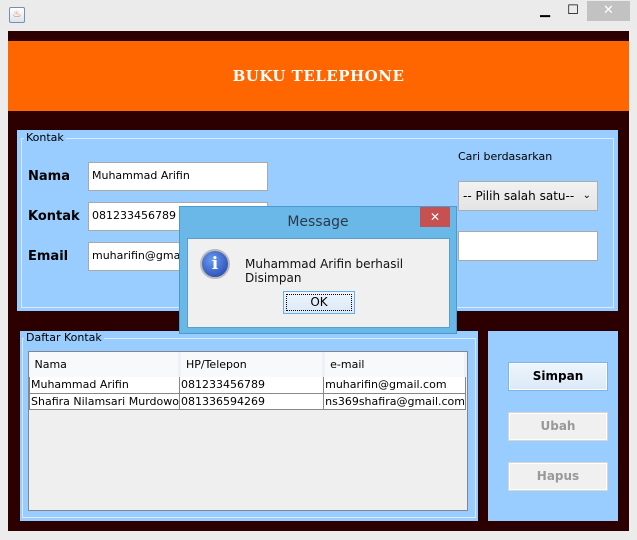 The height and width of the screenshot is (540, 637). I want to click on column-header-nama: Nama, so click(105, 364).